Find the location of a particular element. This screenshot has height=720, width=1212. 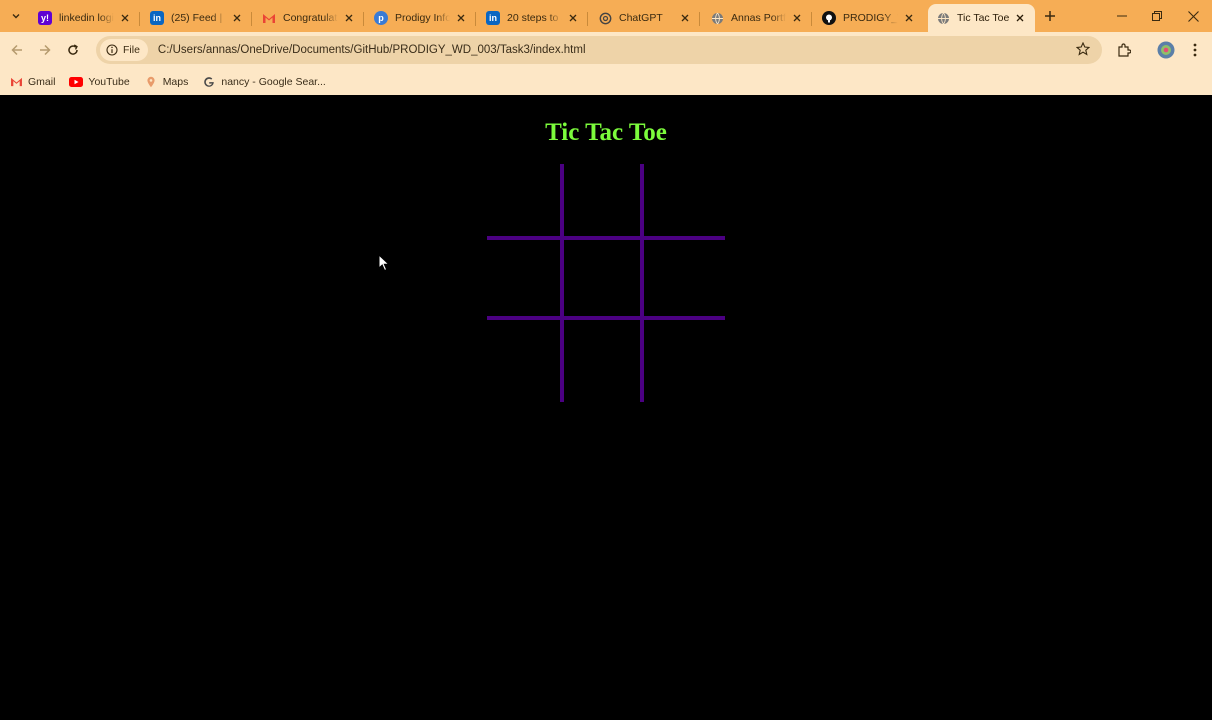

bookmark-label: Maps is located at coordinates (175, 81).